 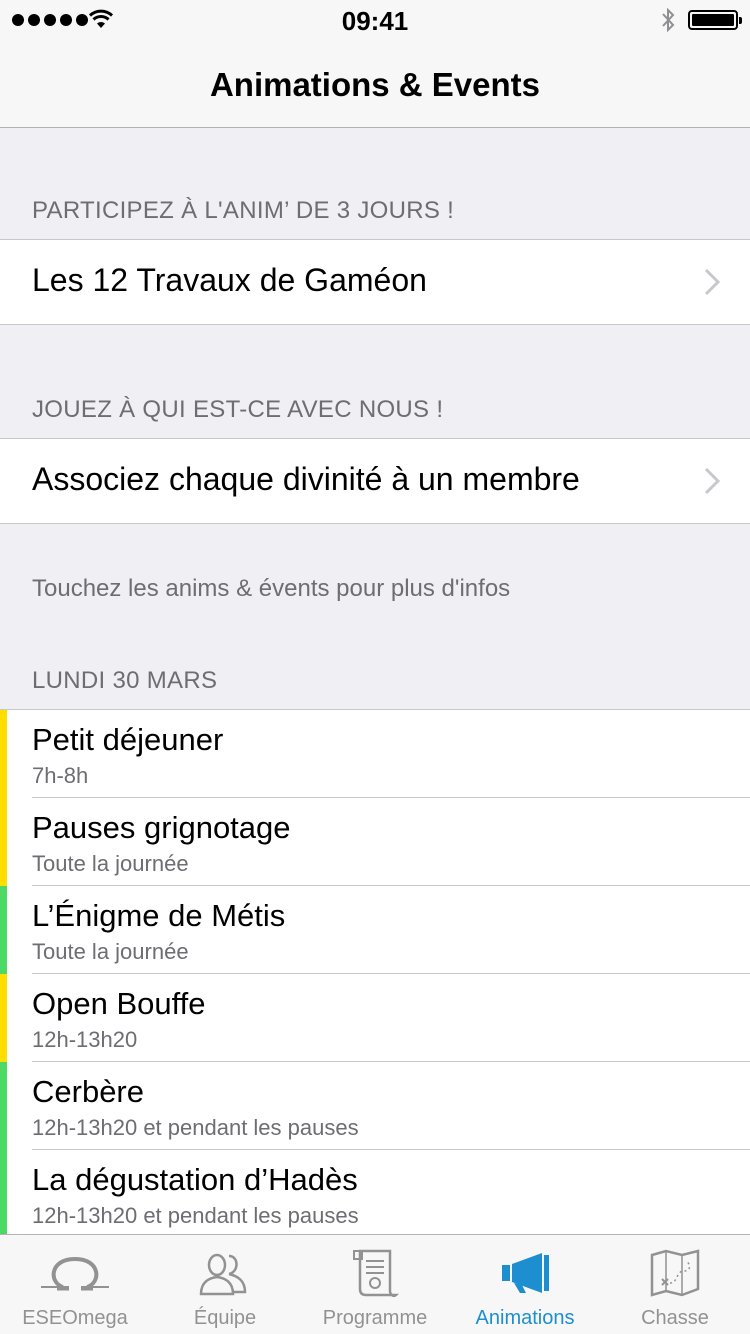 I want to click on event-time: 12h-13h20, so click(x=85, y=1039).